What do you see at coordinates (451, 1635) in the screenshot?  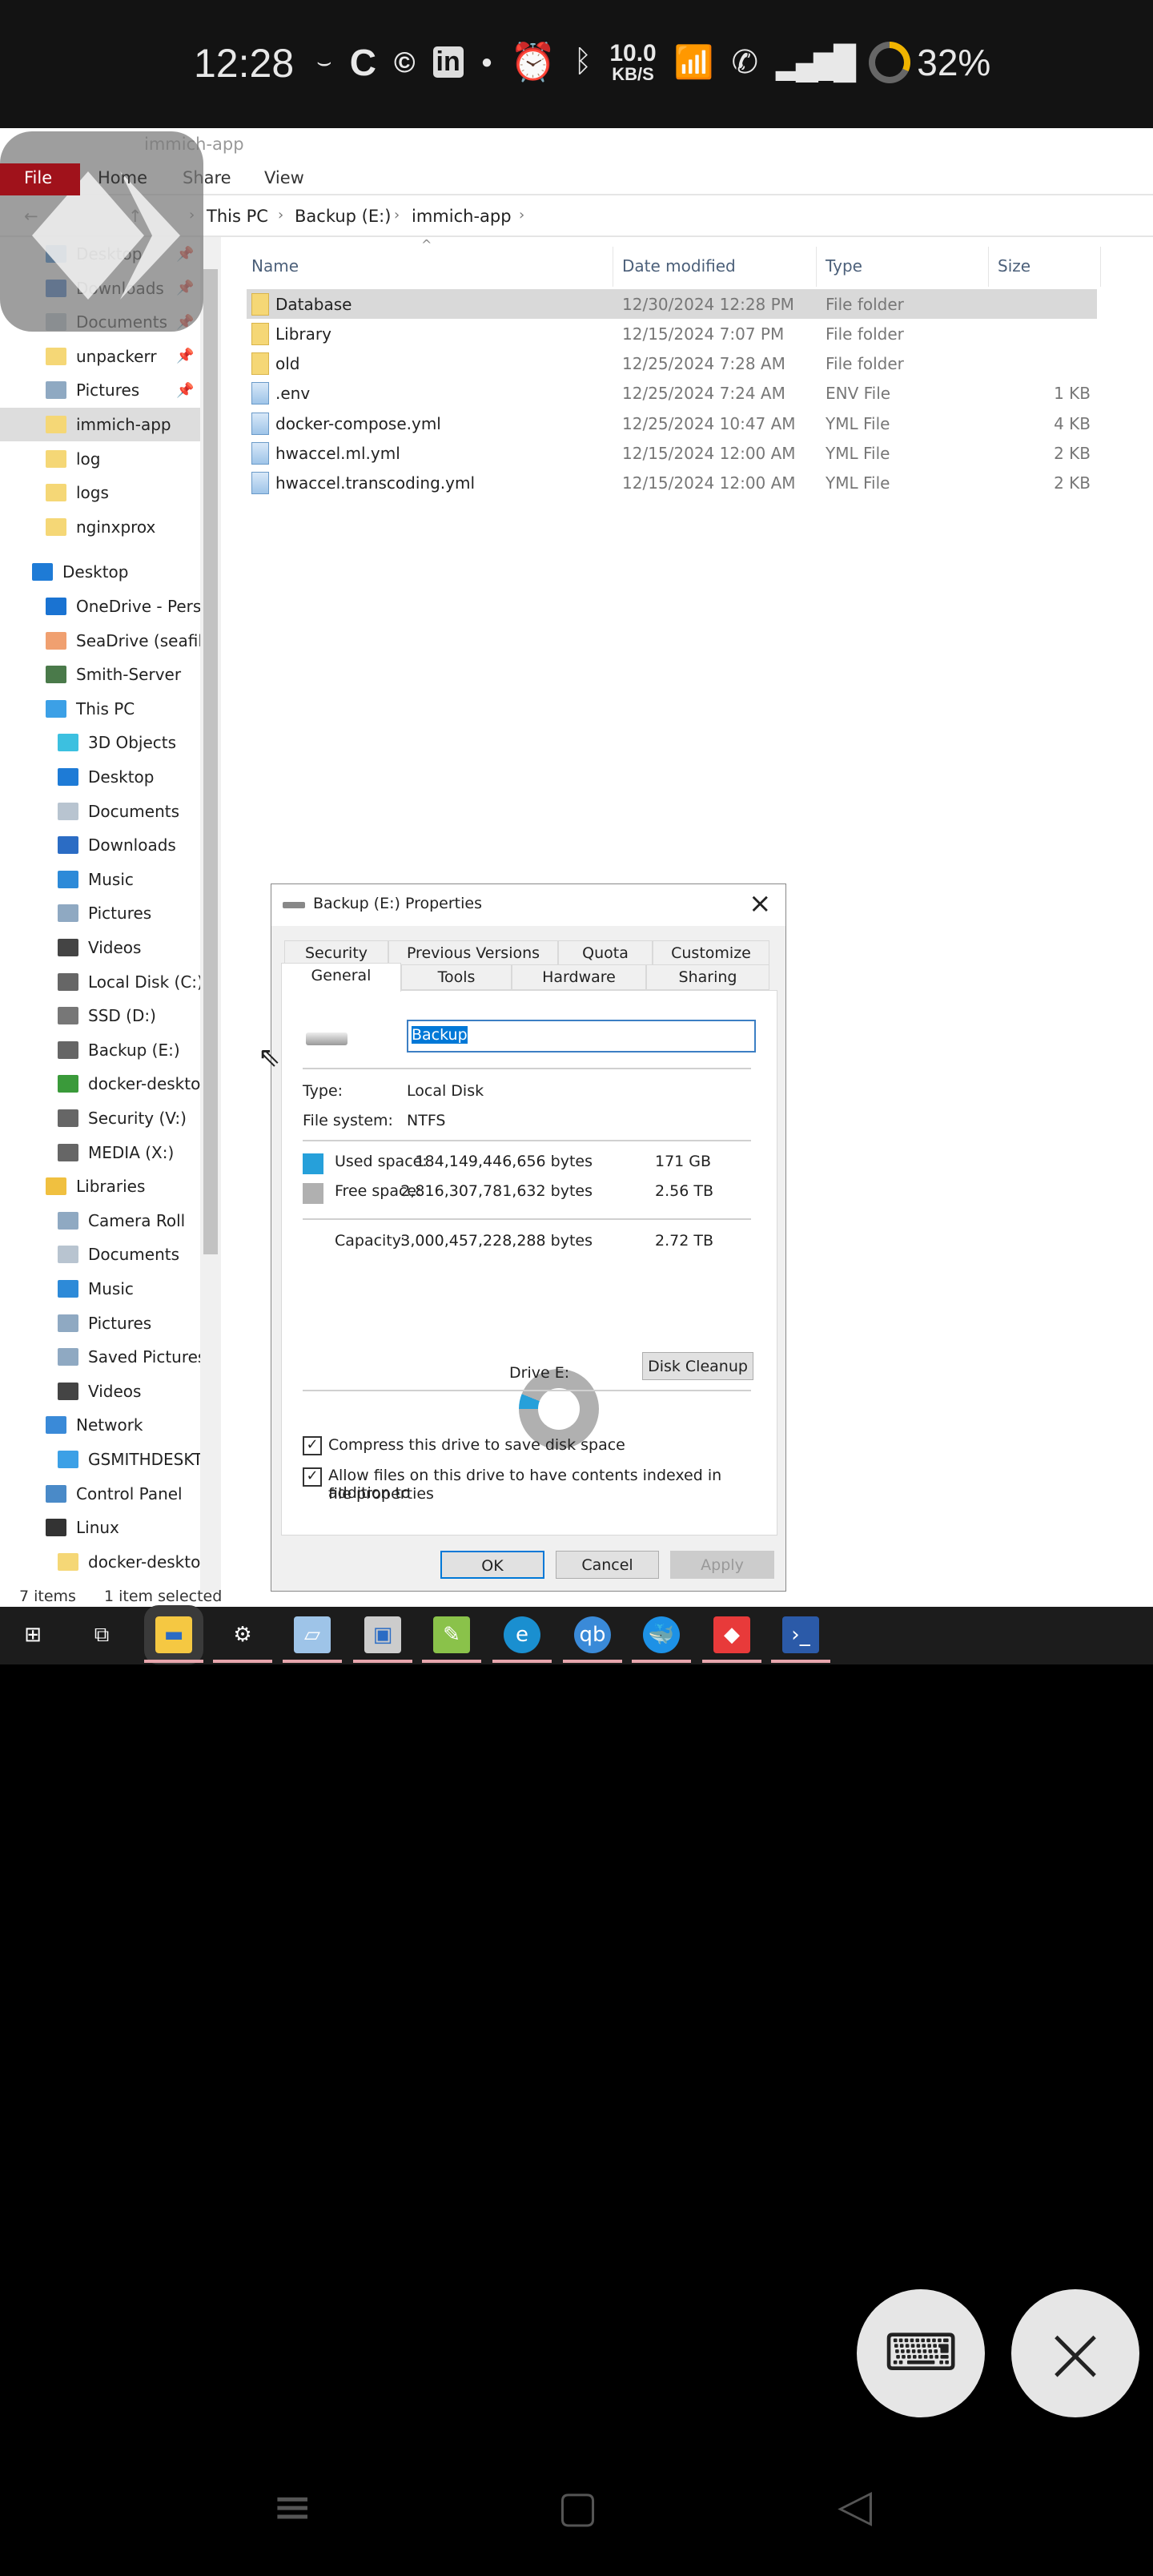 I see `notepadpp-icon: ✎` at bounding box center [451, 1635].